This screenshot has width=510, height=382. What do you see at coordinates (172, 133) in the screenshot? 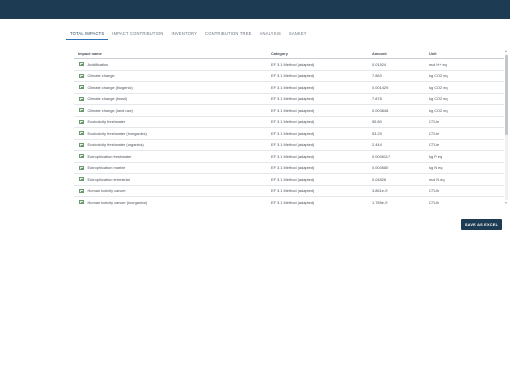
I see `impact-name-cell: Ecotoxicity freshwater (inorganics)` at bounding box center [172, 133].